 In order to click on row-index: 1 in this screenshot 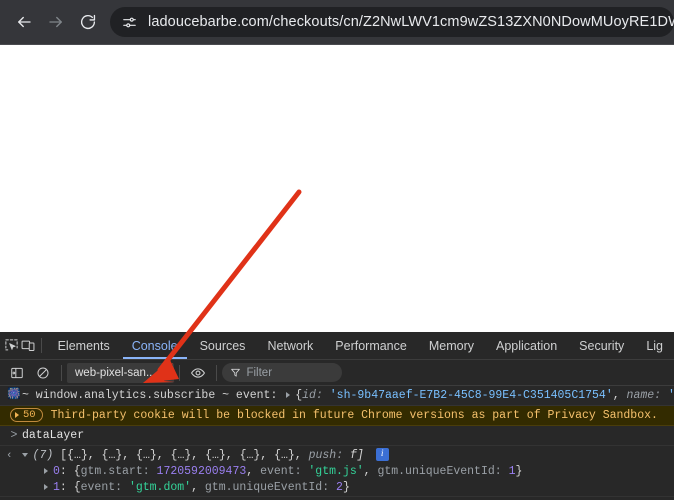, I will do `click(56, 487)`.